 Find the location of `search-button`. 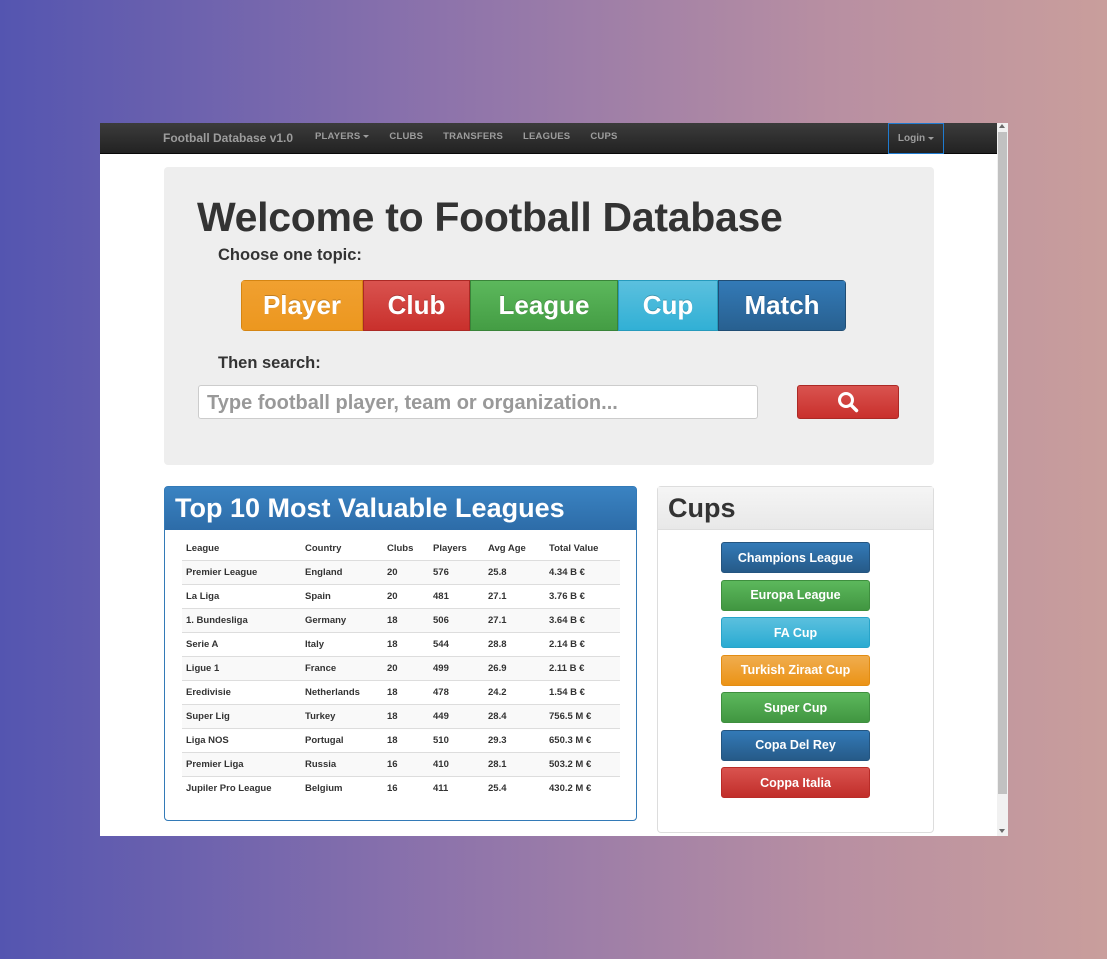

search-button is located at coordinates (848, 402).